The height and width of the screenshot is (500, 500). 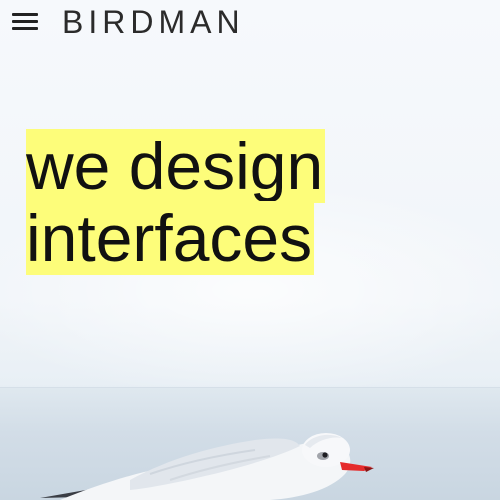 I want to click on top-navigation-bar: BIRDMAN, so click(x=250, y=22).